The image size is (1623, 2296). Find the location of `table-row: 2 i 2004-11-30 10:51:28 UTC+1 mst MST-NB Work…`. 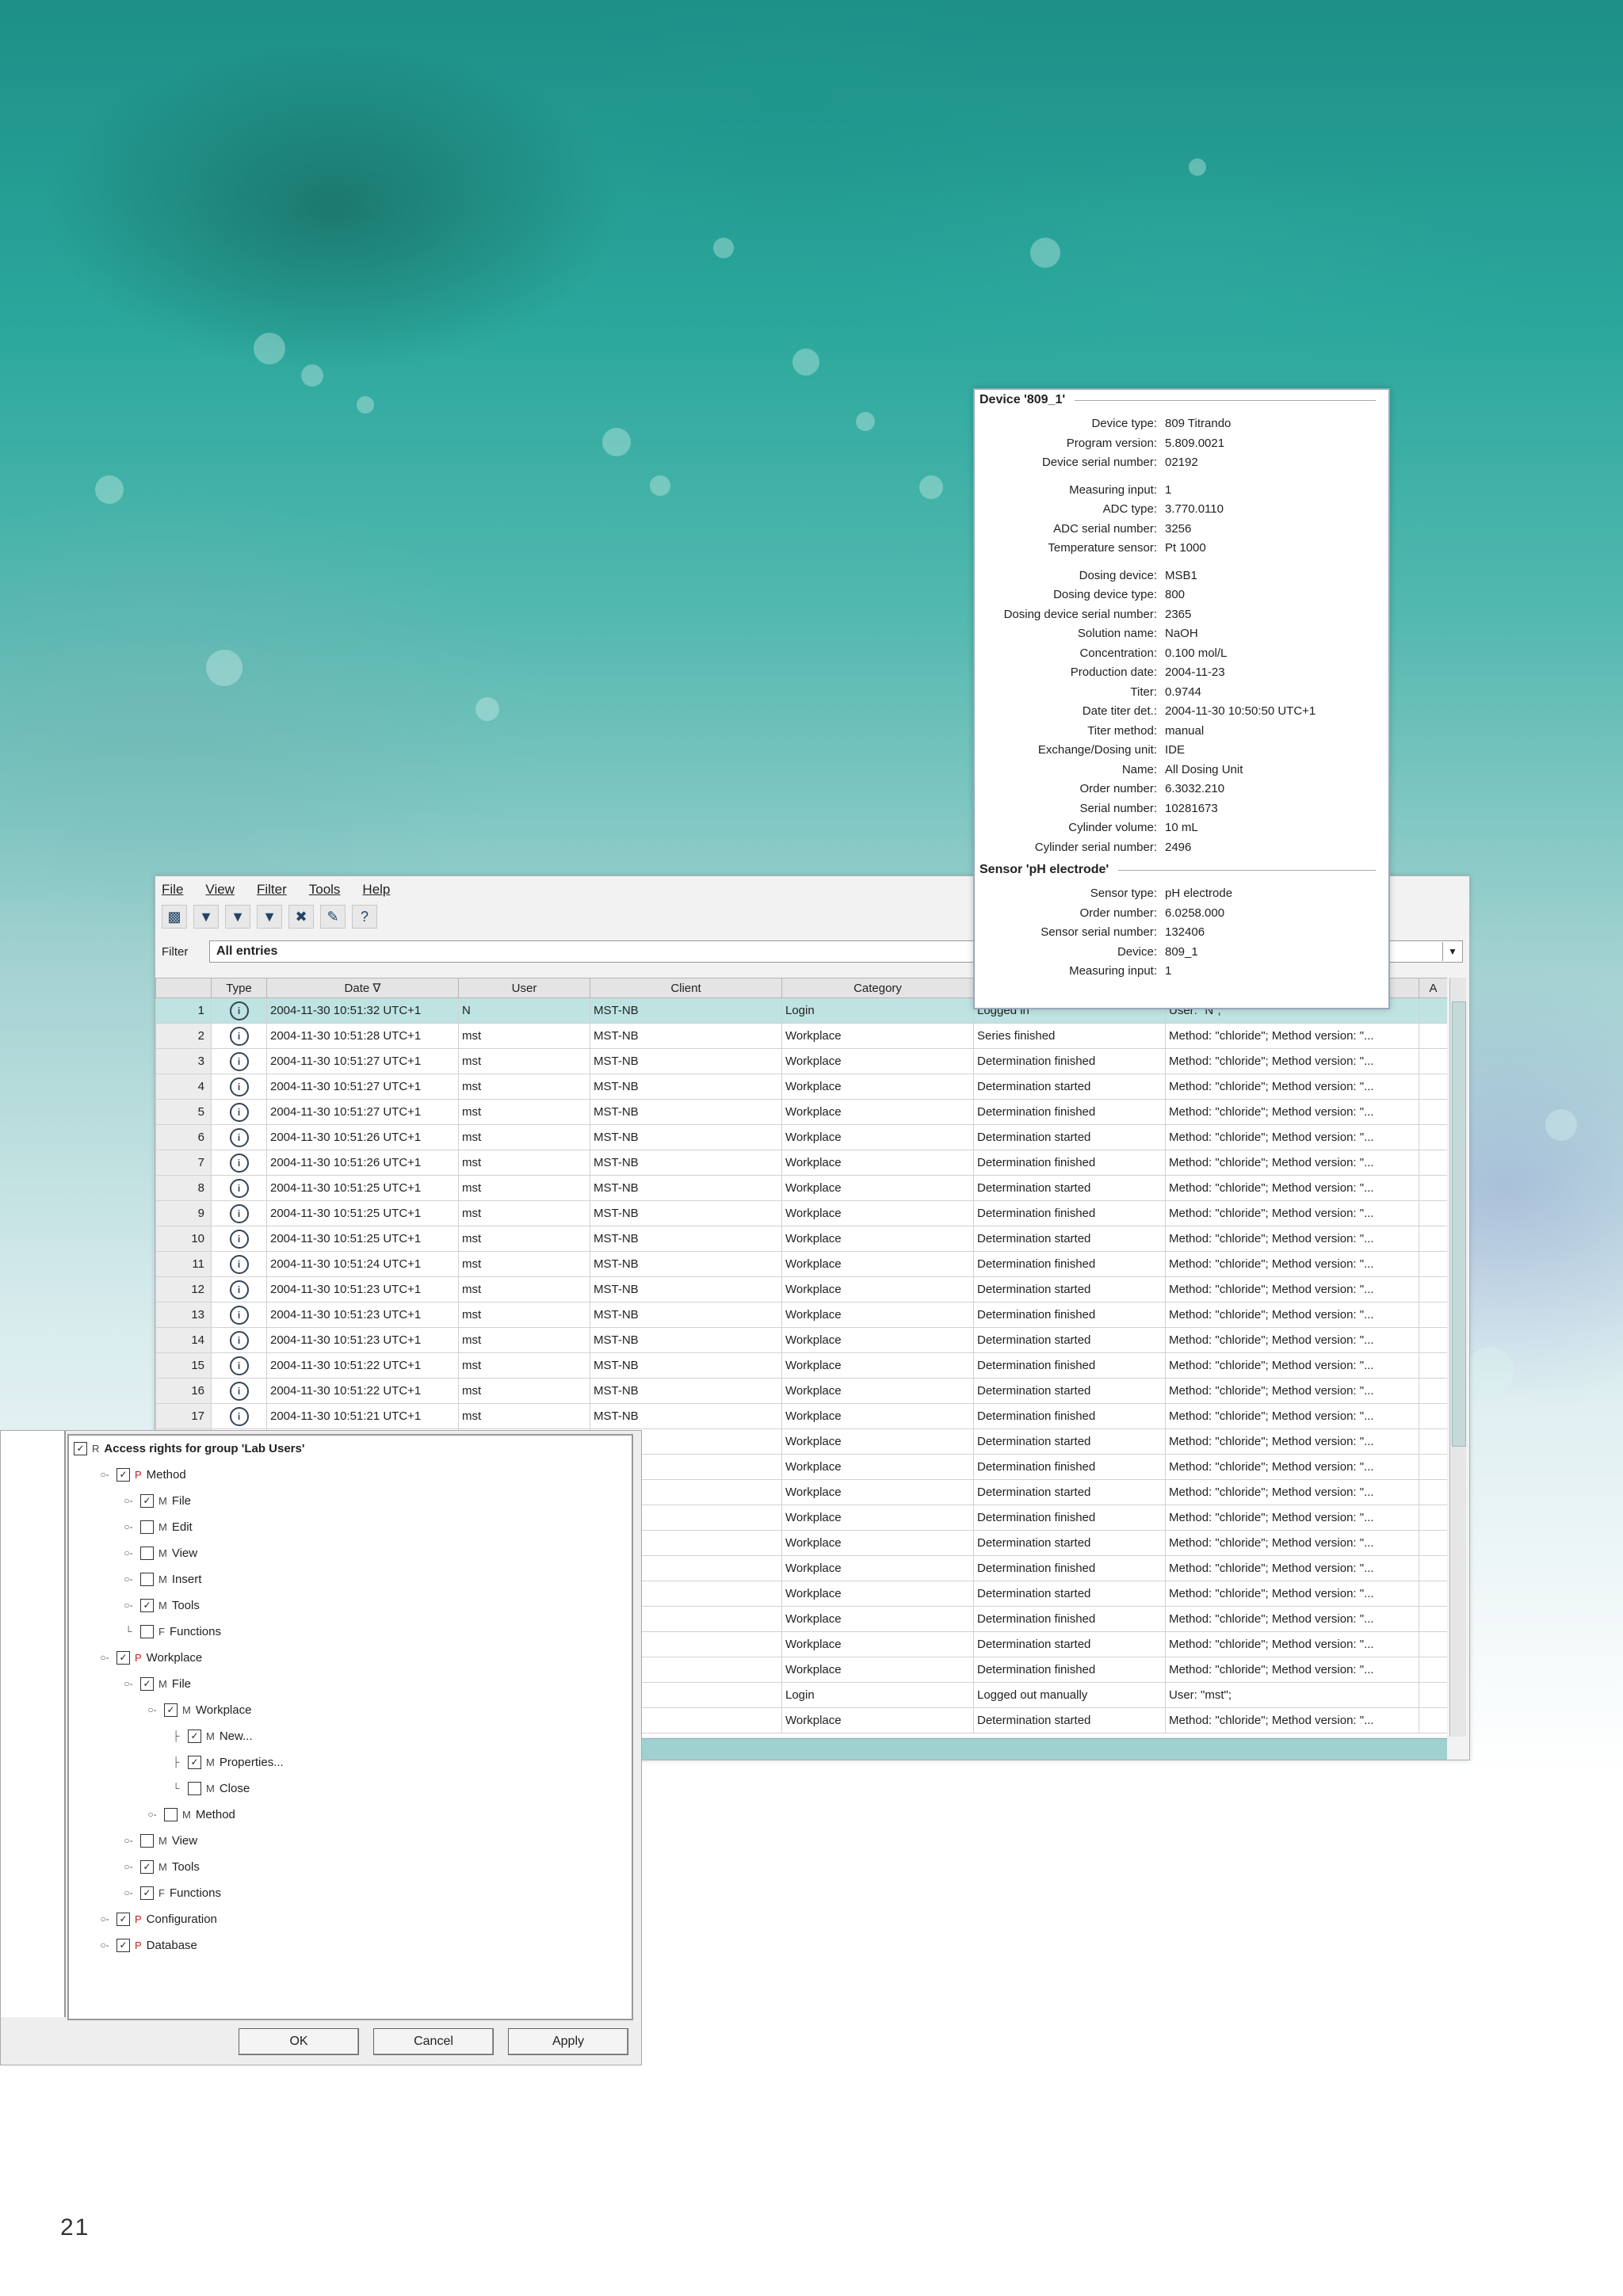

table-row: 2 i 2004-11-30 10:51:28 UTC+1 mst MST-NB Work… is located at coordinates (801, 1036).